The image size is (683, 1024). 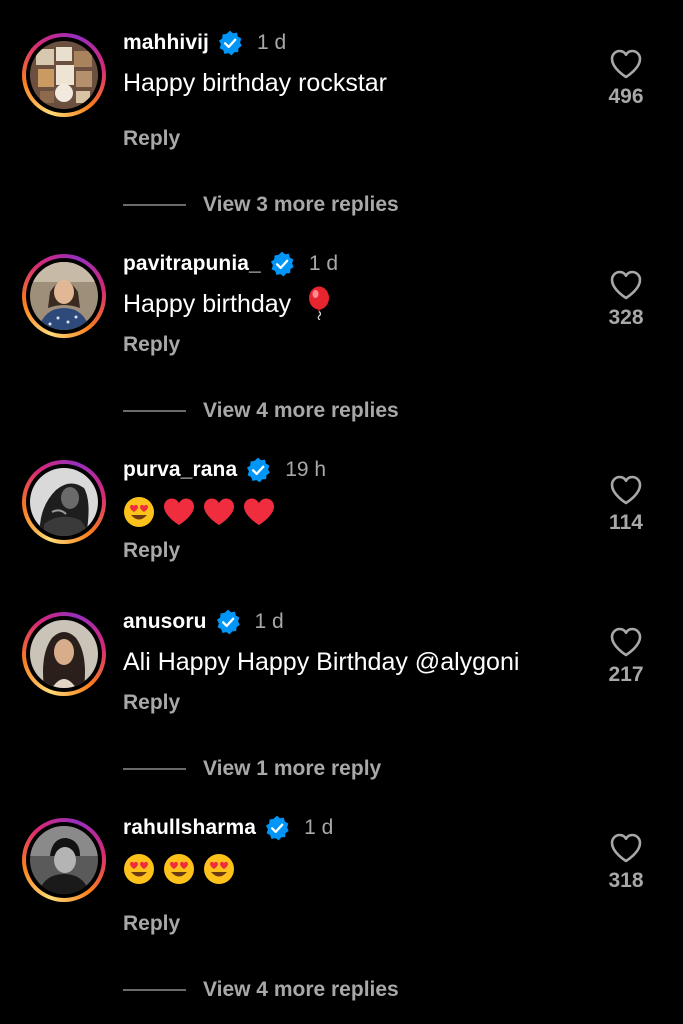 What do you see at coordinates (166, 43) in the screenshot?
I see `username: mahhivij` at bounding box center [166, 43].